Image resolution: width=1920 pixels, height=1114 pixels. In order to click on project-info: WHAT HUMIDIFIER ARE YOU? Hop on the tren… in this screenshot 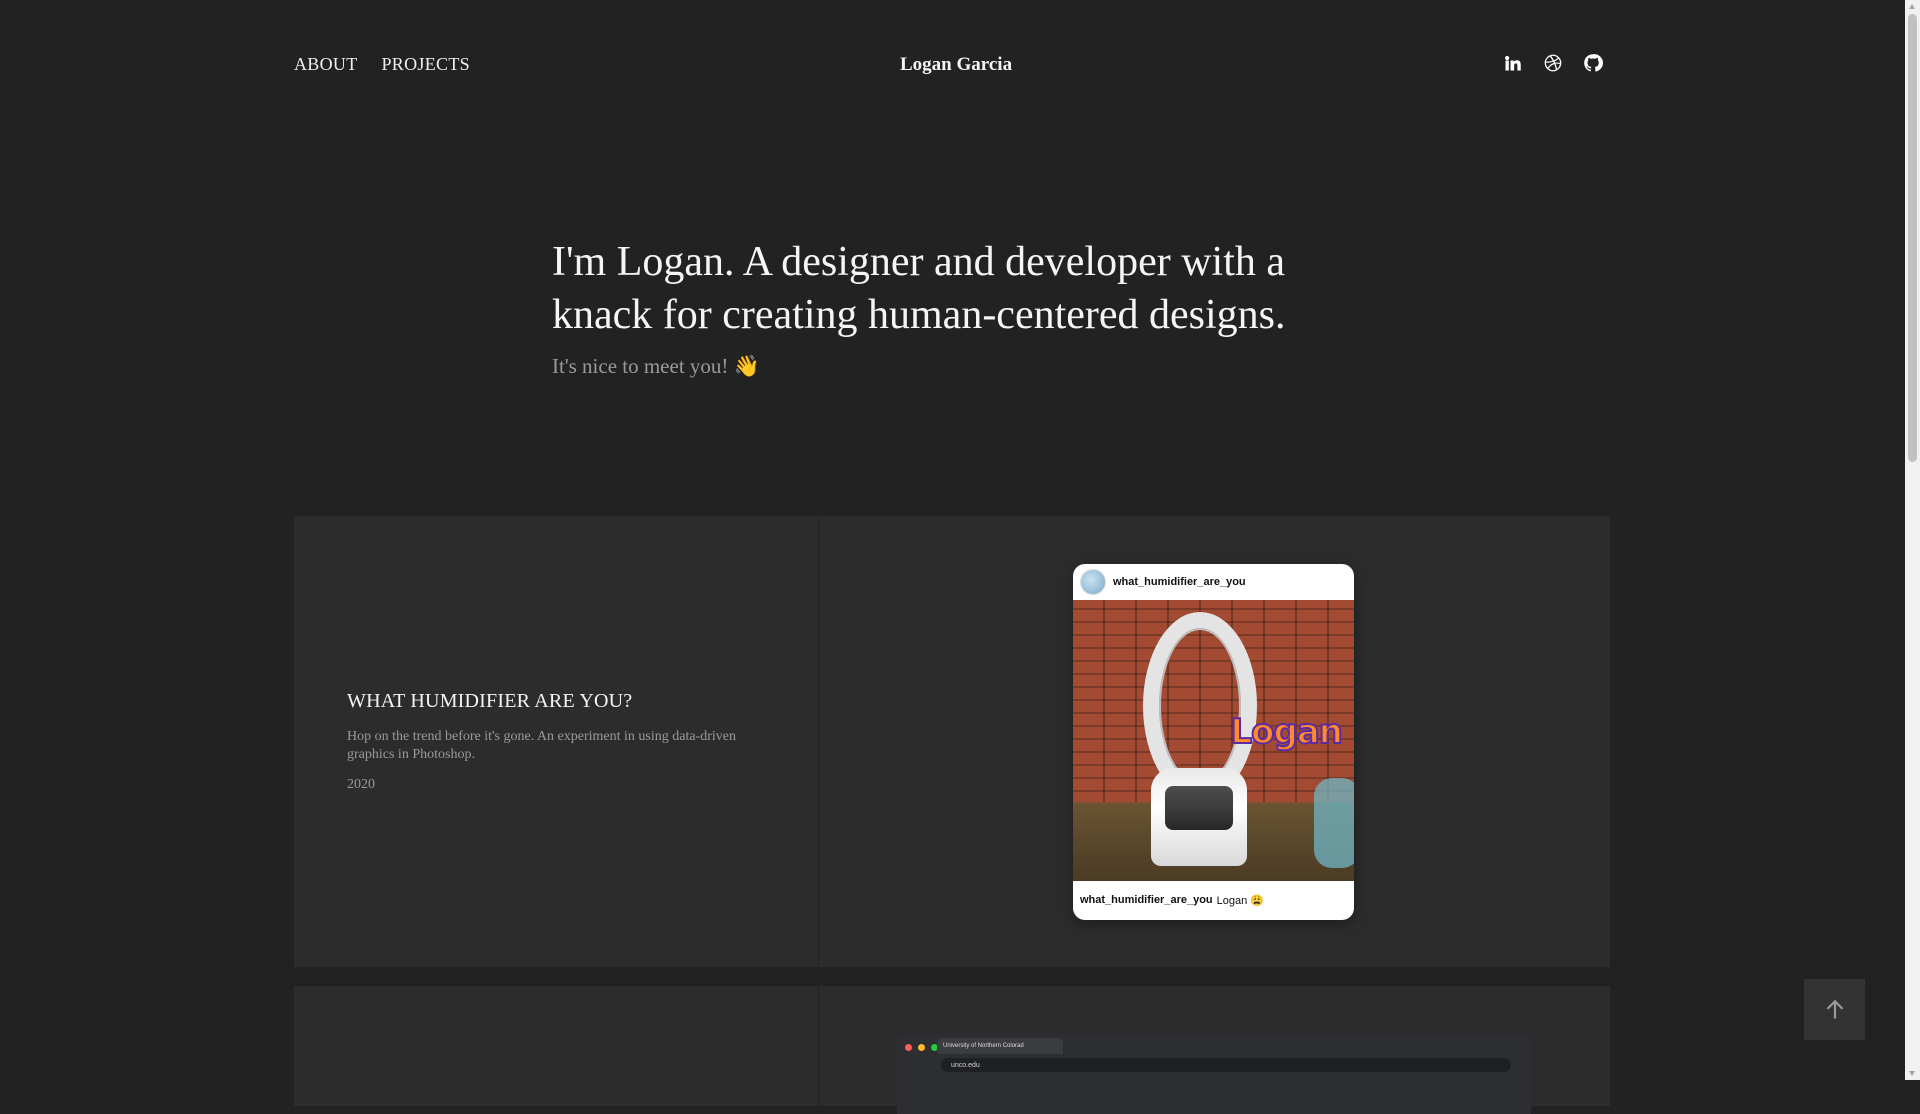, I will do `click(556, 741)`.